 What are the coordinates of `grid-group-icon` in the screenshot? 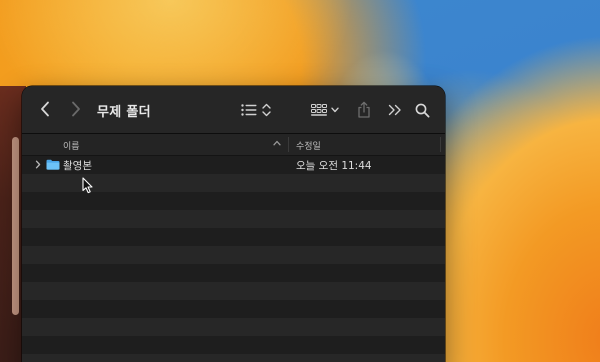 It's located at (319, 110).